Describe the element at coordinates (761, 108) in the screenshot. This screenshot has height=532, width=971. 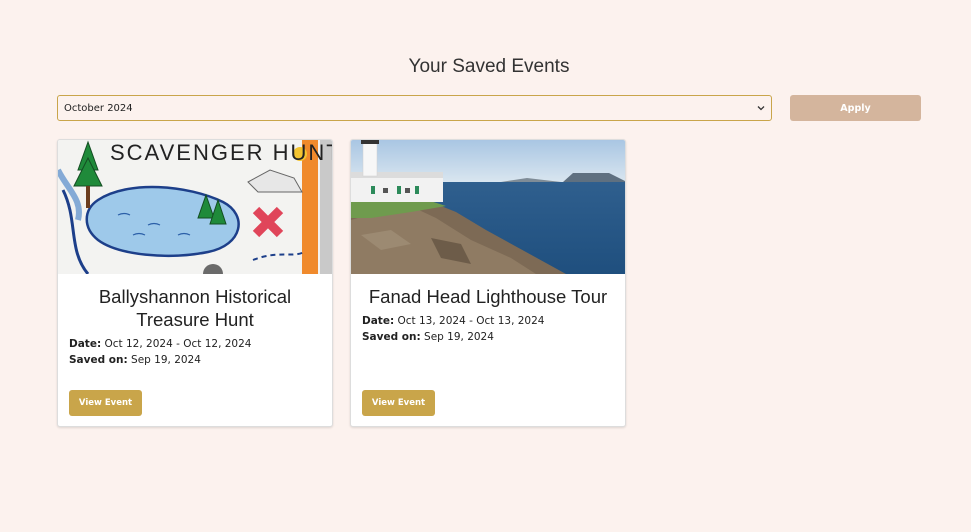
I see `chevron-down-icon` at that location.